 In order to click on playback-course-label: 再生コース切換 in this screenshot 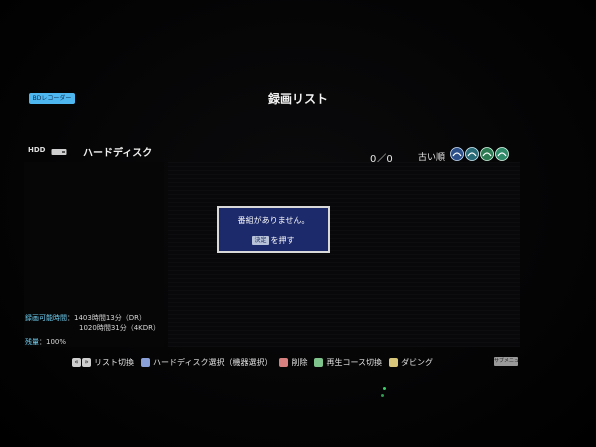, I will do `click(354, 362)`.